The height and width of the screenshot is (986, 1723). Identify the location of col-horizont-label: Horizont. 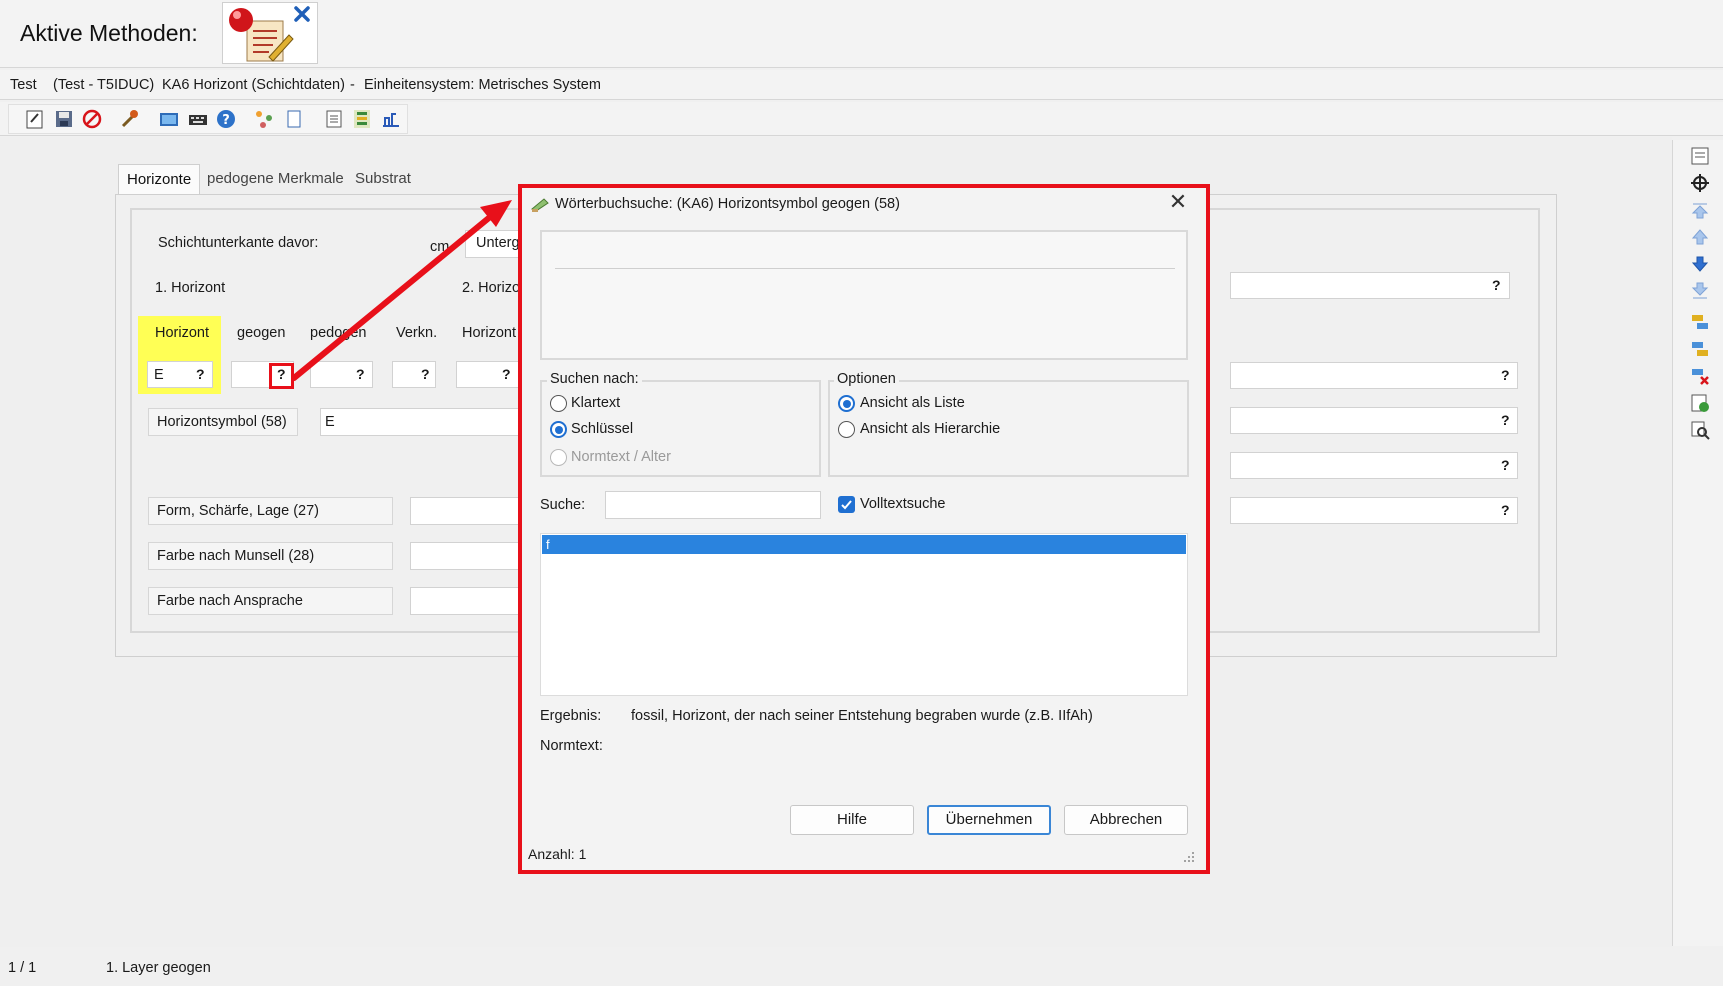
(182, 333).